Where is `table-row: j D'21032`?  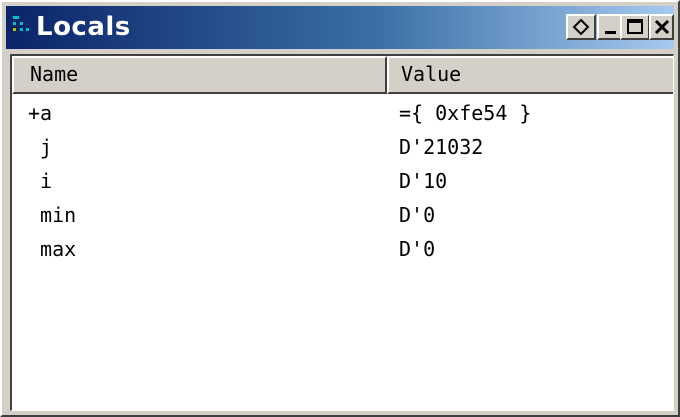
table-row: j D'21032 is located at coordinates (342, 147).